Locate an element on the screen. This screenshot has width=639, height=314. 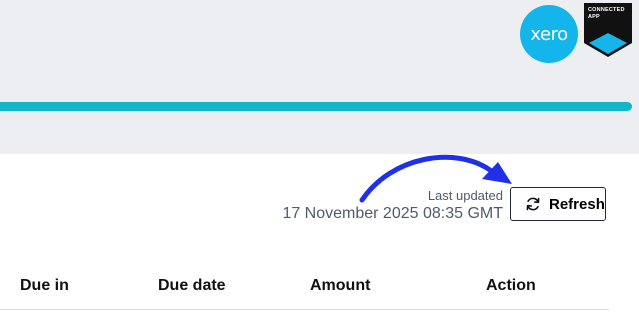
last-updated-label: Last updated is located at coordinates (465, 195).